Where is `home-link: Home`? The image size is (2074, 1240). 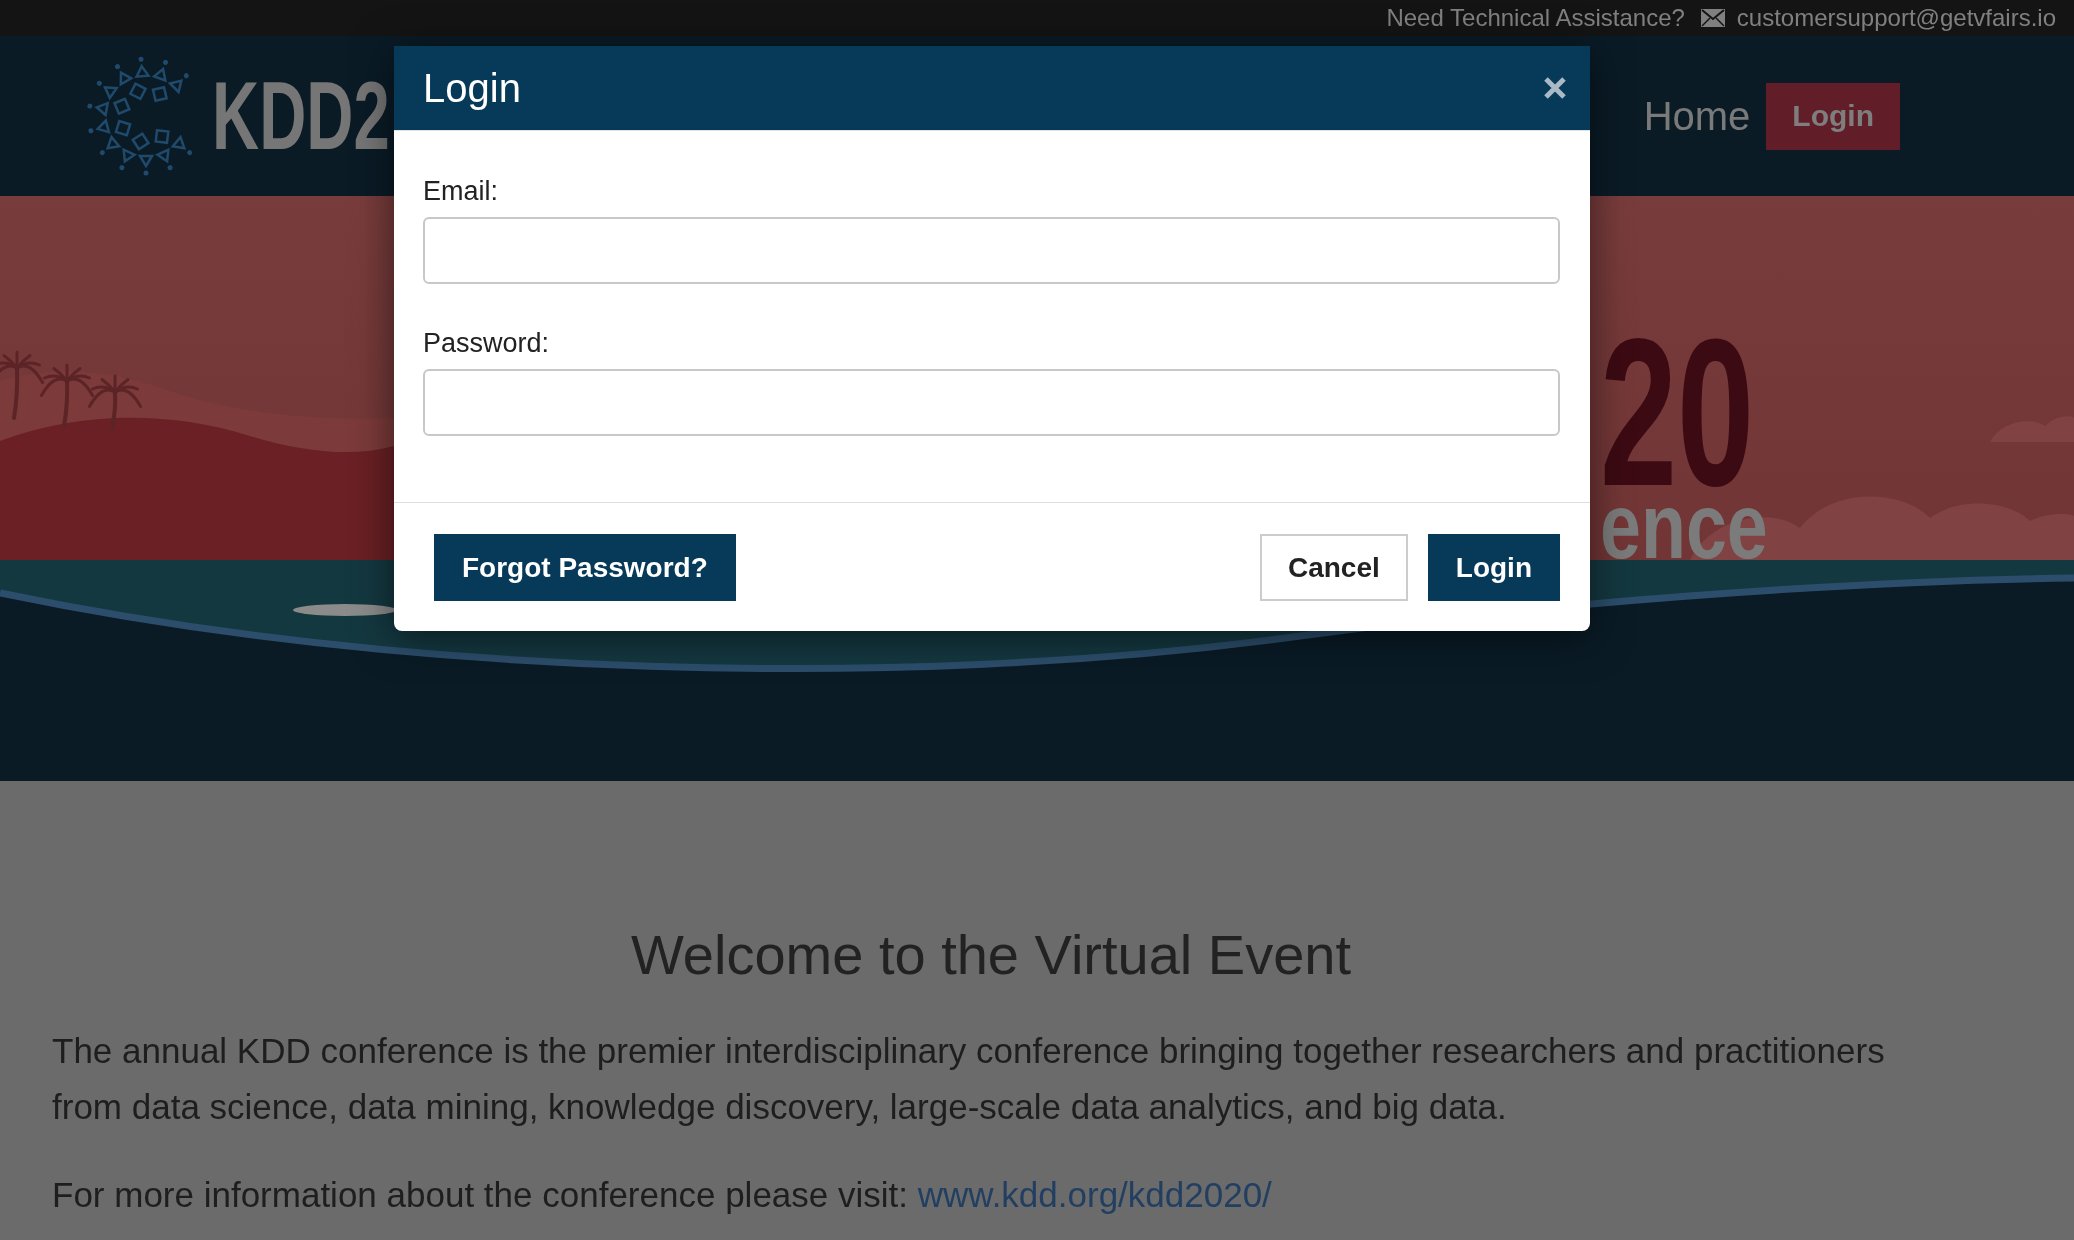 home-link: Home is located at coordinates (1697, 116).